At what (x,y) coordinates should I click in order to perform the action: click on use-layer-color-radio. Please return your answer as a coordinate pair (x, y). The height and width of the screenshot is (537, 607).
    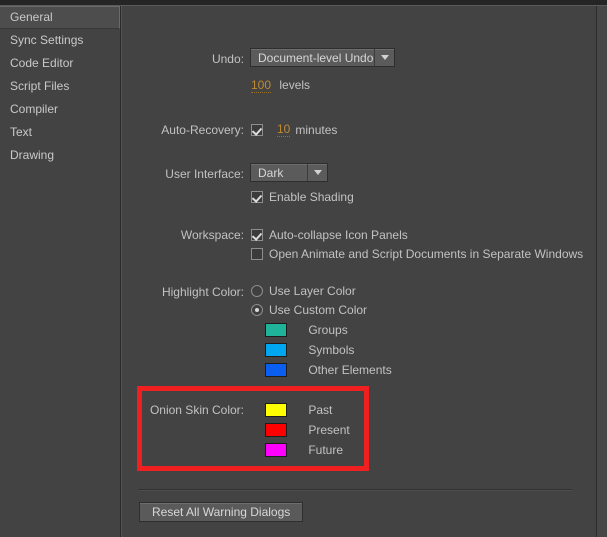
    Looking at the image, I should click on (257, 291).